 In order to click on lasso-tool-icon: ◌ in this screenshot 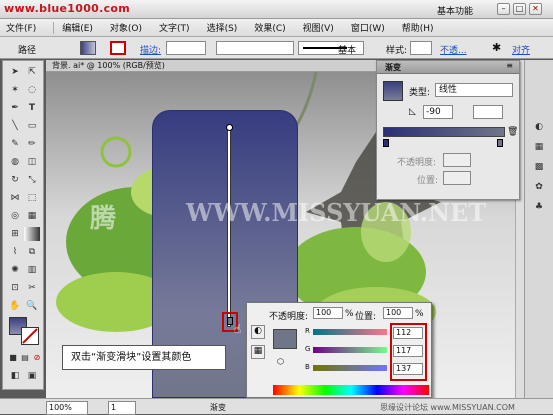, I will do `click(32, 90)`.